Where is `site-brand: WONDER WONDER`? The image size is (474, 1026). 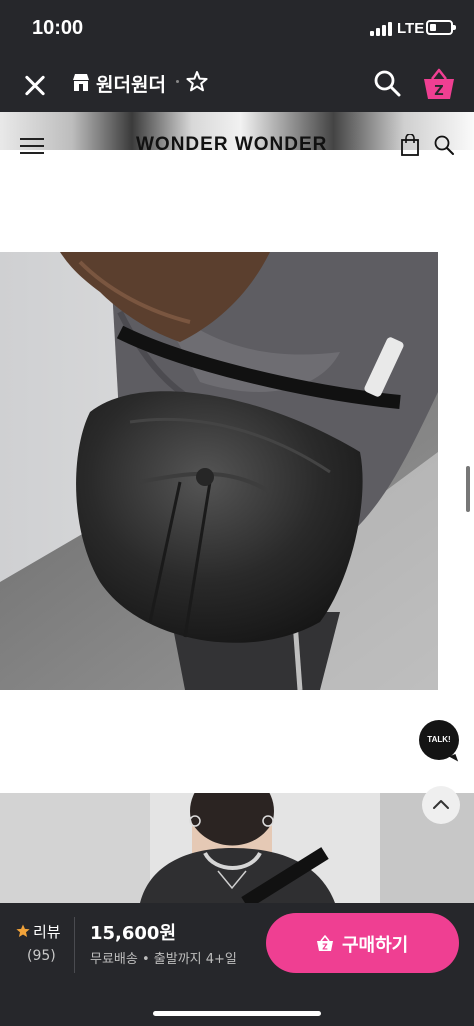 site-brand: WONDER WONDER is located at coordinates (231, 145).